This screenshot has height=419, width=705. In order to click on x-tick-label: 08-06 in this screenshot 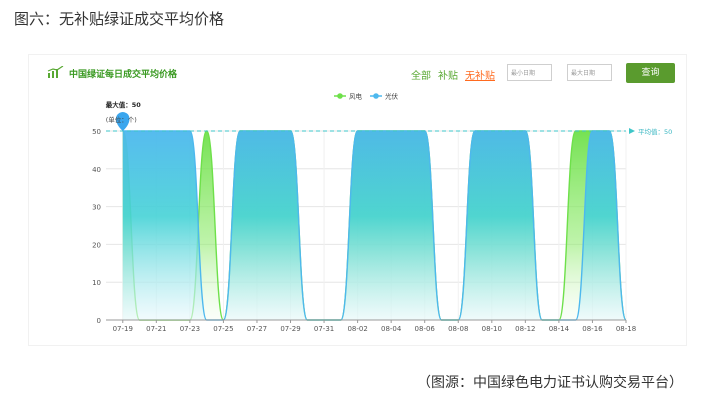, I will do `click(425, 329)`.